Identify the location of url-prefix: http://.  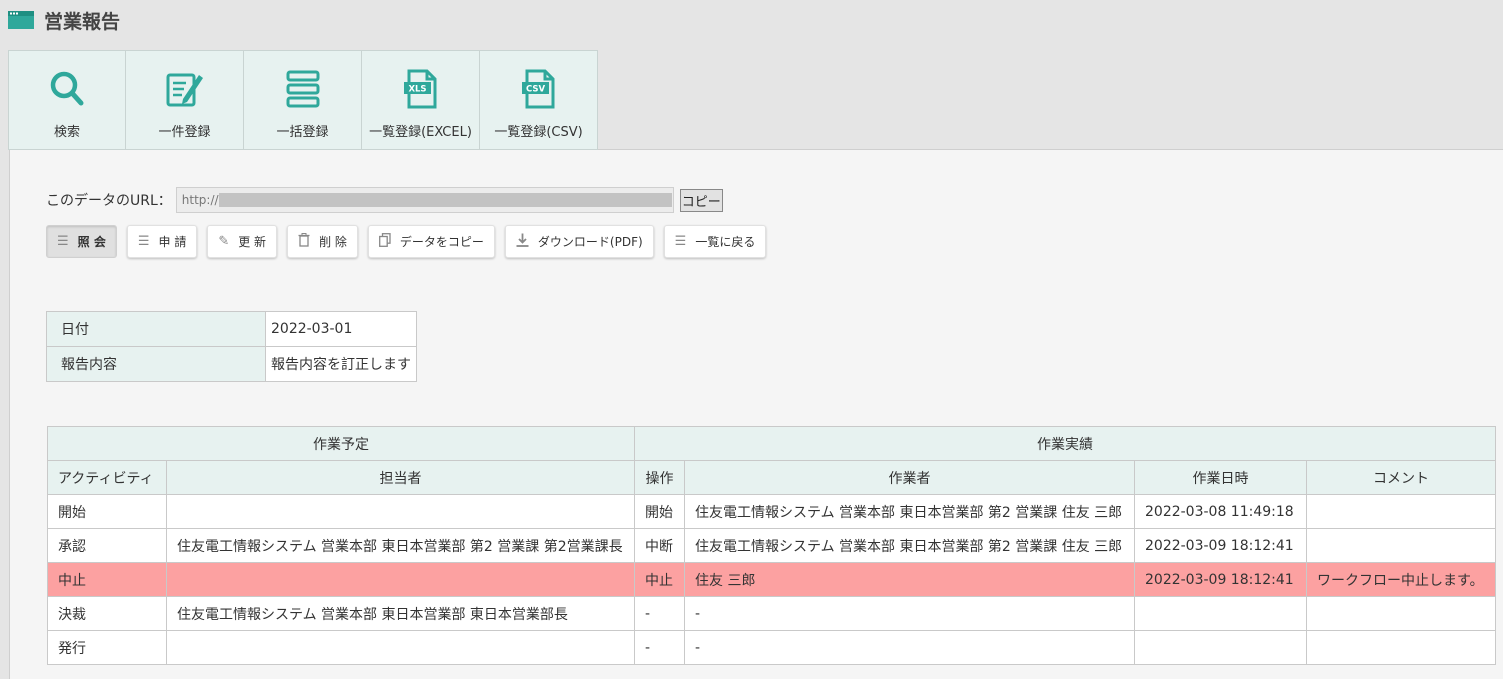
(200, 200).